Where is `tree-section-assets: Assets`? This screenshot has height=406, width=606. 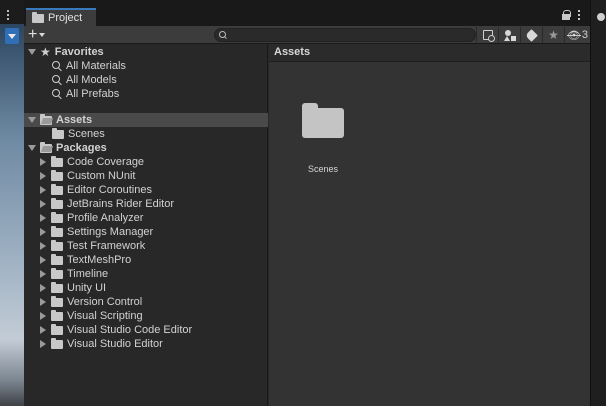 tree-section-assets: Assets is located at coordinates (146, 120).